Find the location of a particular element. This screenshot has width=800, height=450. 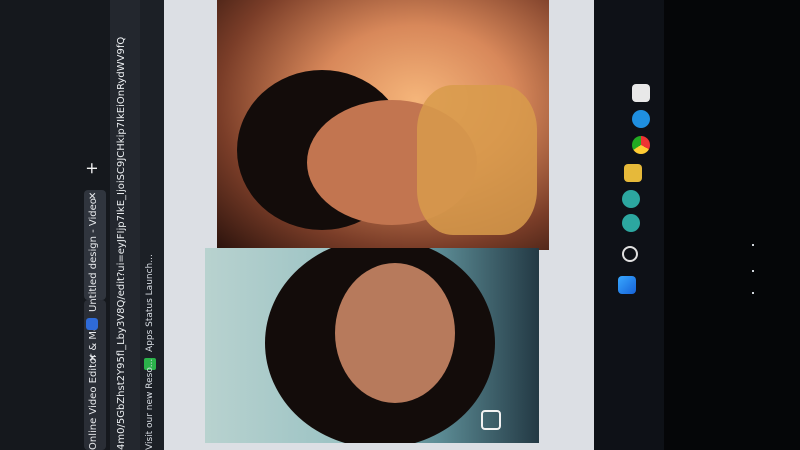

edge-icon is located at coordinates (641, 119).